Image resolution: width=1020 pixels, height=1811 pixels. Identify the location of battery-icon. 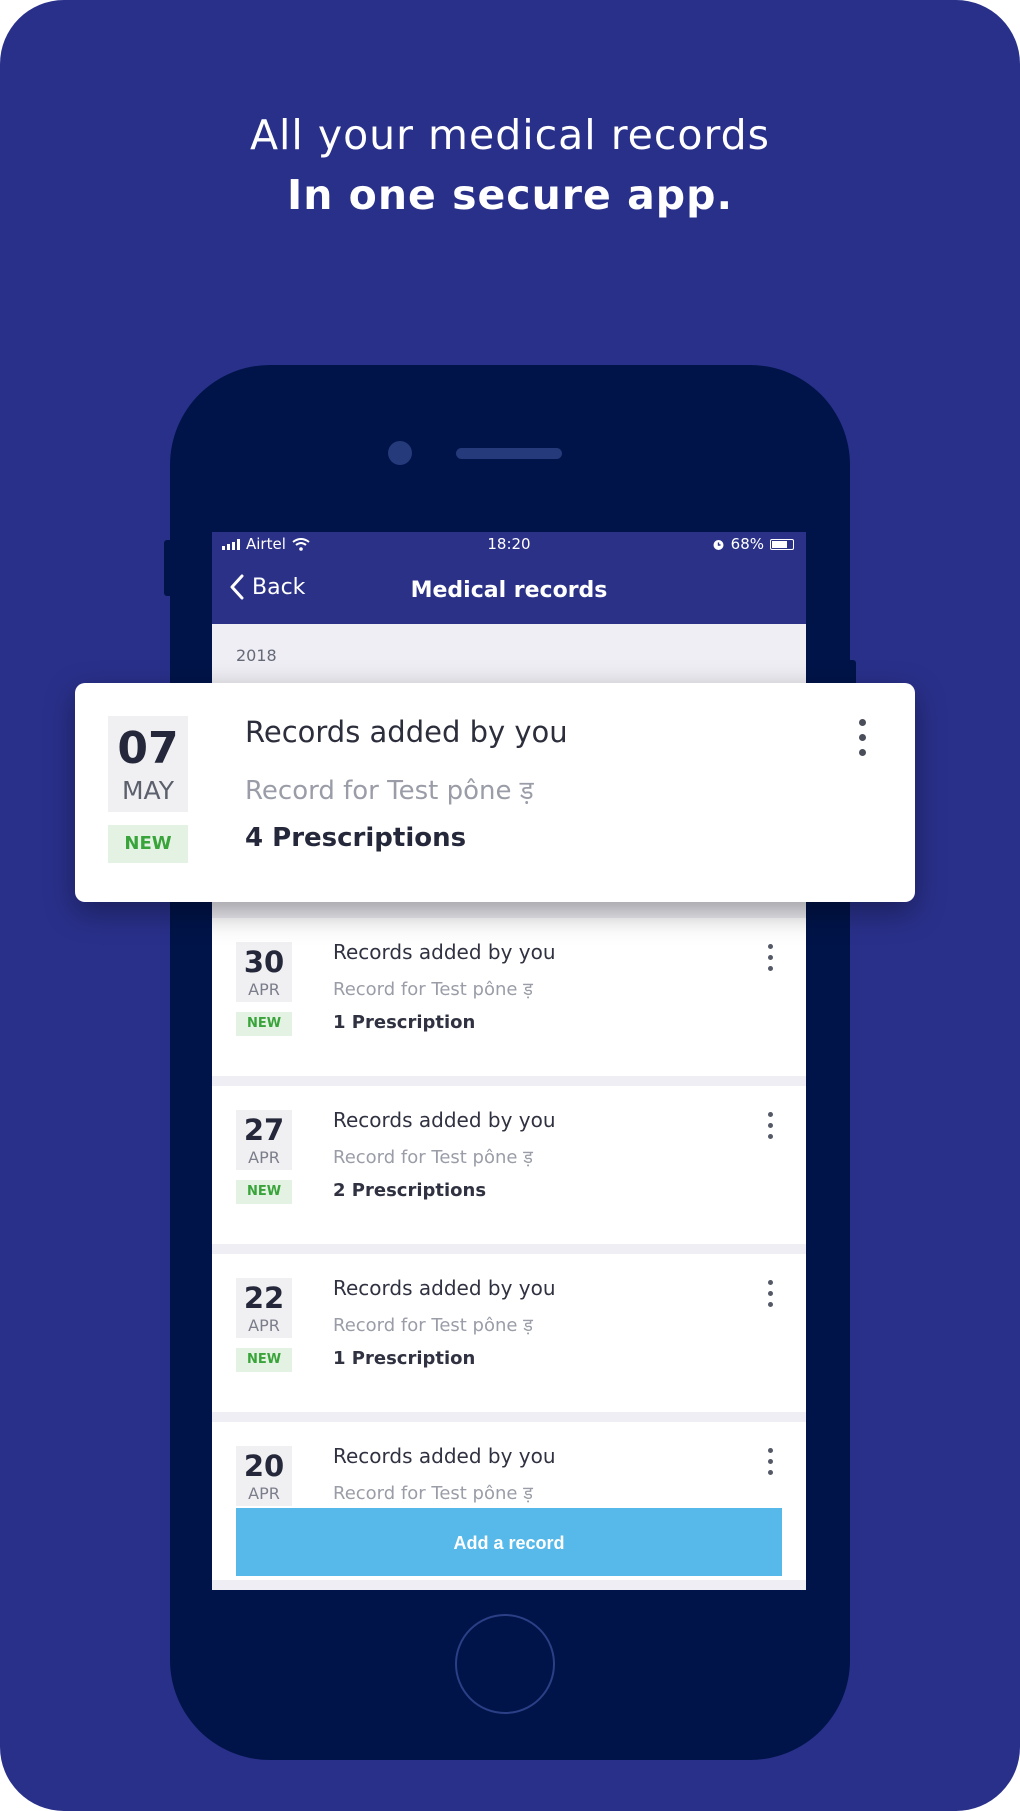
(782, 544).